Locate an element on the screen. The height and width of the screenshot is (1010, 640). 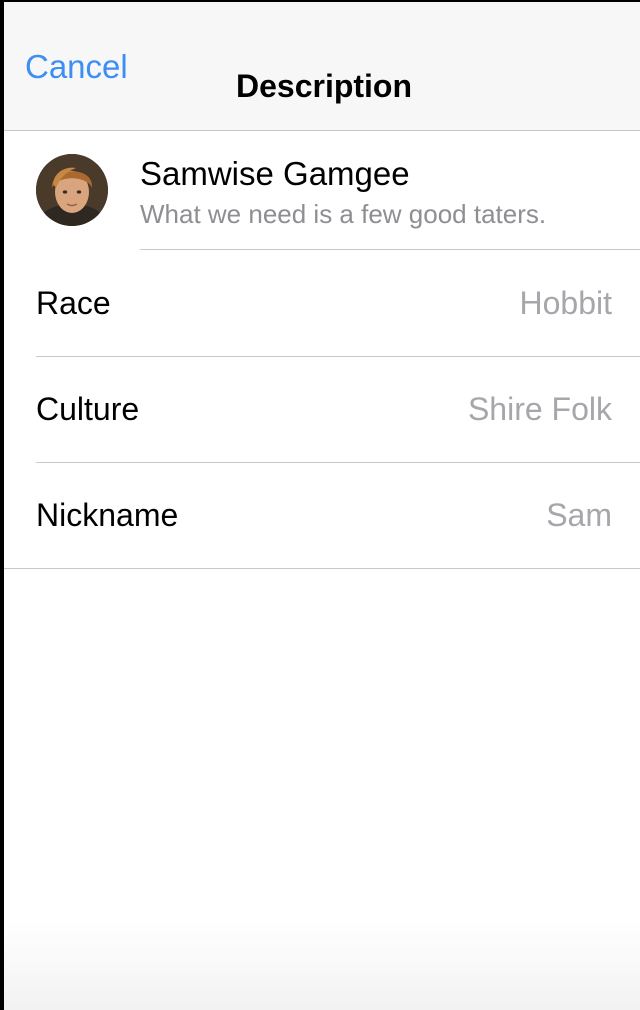
row-value: Shire Folk is located at coordinates (539, 409).